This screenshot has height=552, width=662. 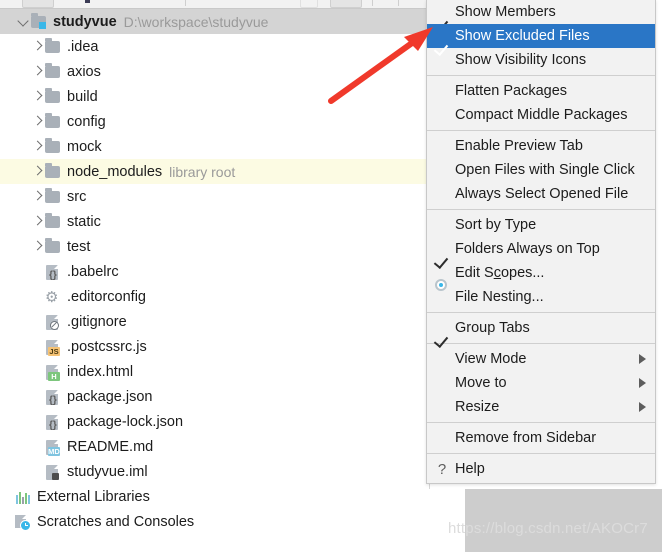 I want to click on tree-row: {} package.json, so click(x=215, y=396).